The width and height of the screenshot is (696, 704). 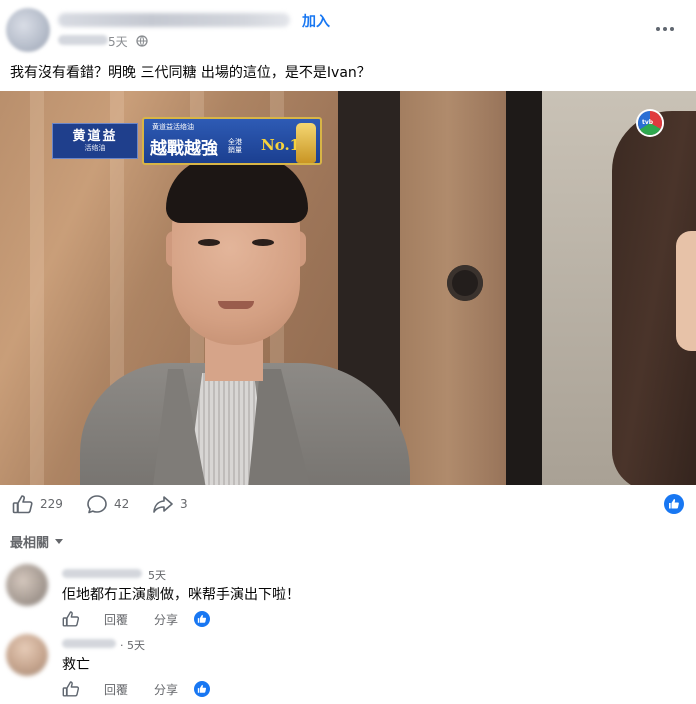 I want to click on sponsor-banner-slogan: 越戰越強, so click(x=184, y=149).